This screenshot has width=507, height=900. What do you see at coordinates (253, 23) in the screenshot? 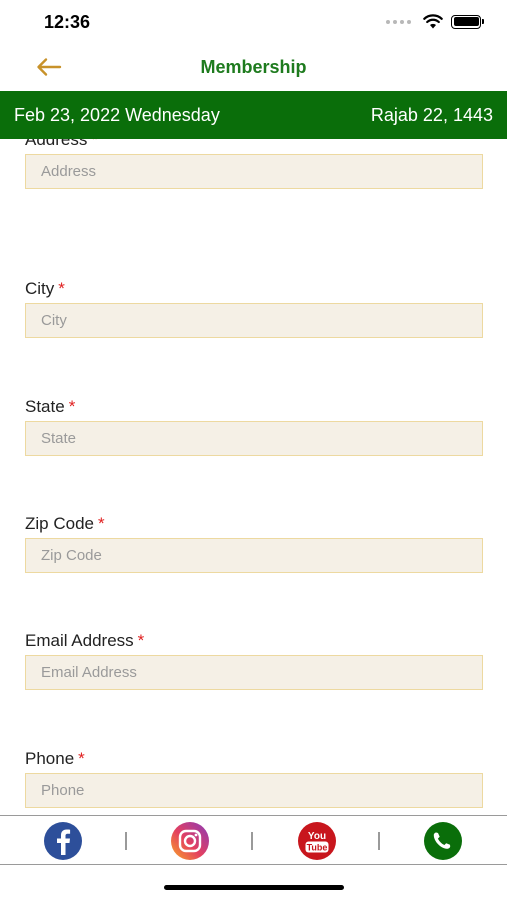
I see `status-bar: 12:36` at bounding box center [253, 23].